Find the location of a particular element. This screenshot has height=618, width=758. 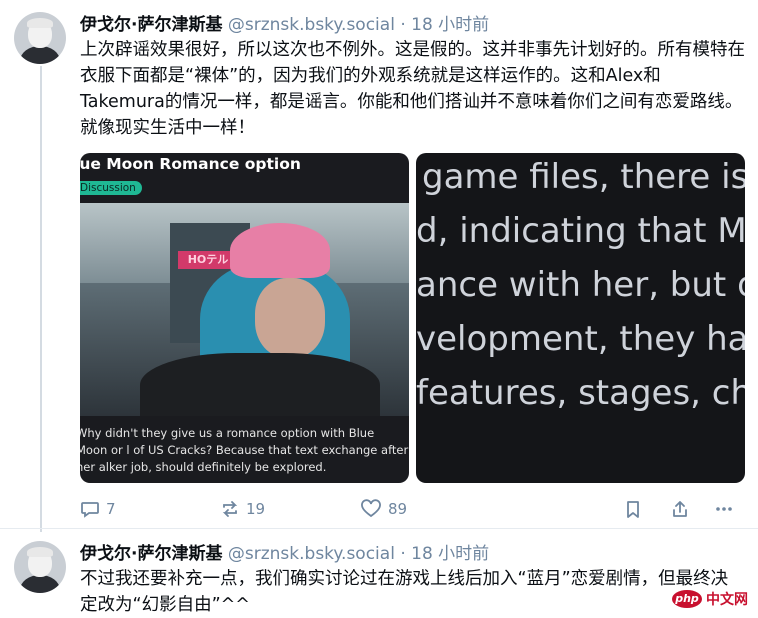

share-icon is located at coordinates (680, 509).